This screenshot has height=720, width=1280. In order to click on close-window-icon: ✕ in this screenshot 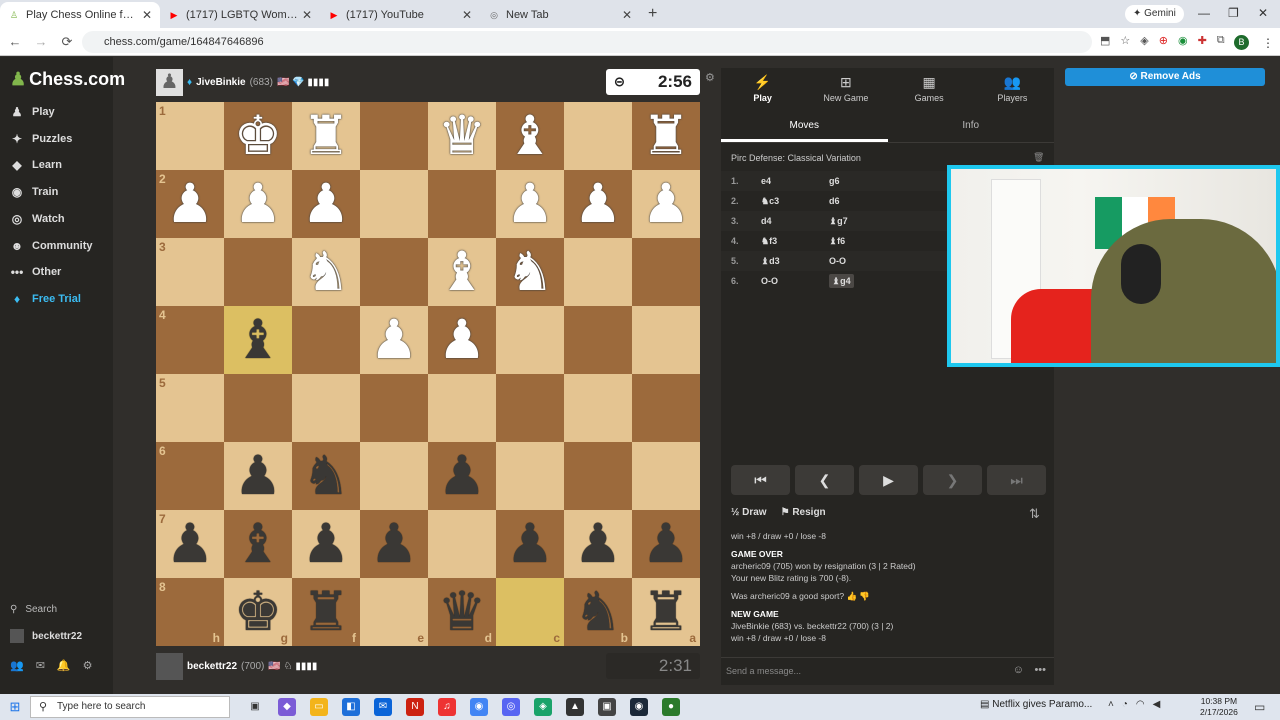, I will do `click(1263, 13)`.